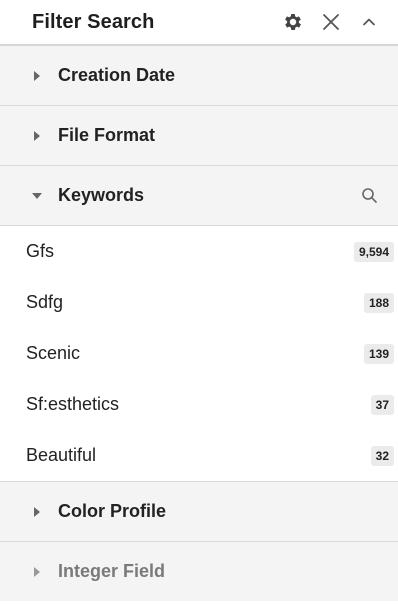 This screenshot has height=605, width=398. Describe the element at coordinates (373, 251) in the screenshot. I see `count-badge: 9,594` at that location.